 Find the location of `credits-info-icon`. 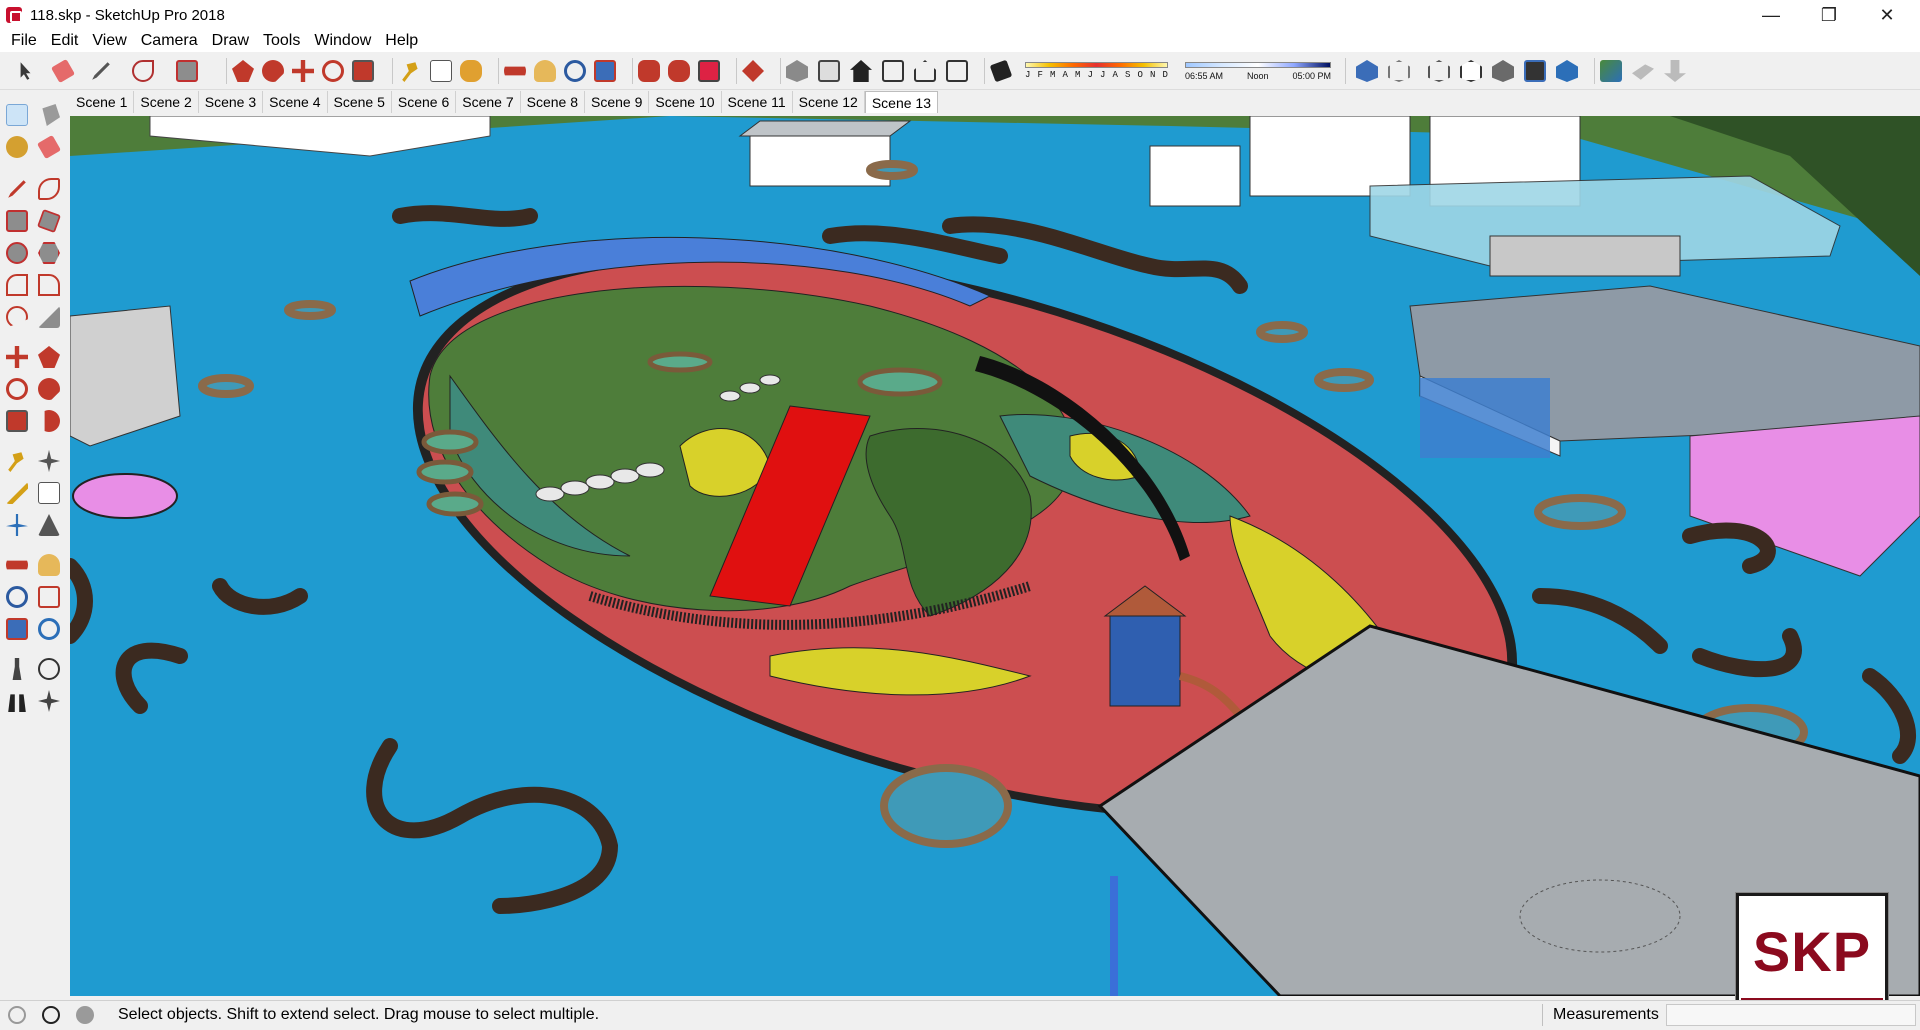

credits-info-icon is located at coordinates (51, 1015).